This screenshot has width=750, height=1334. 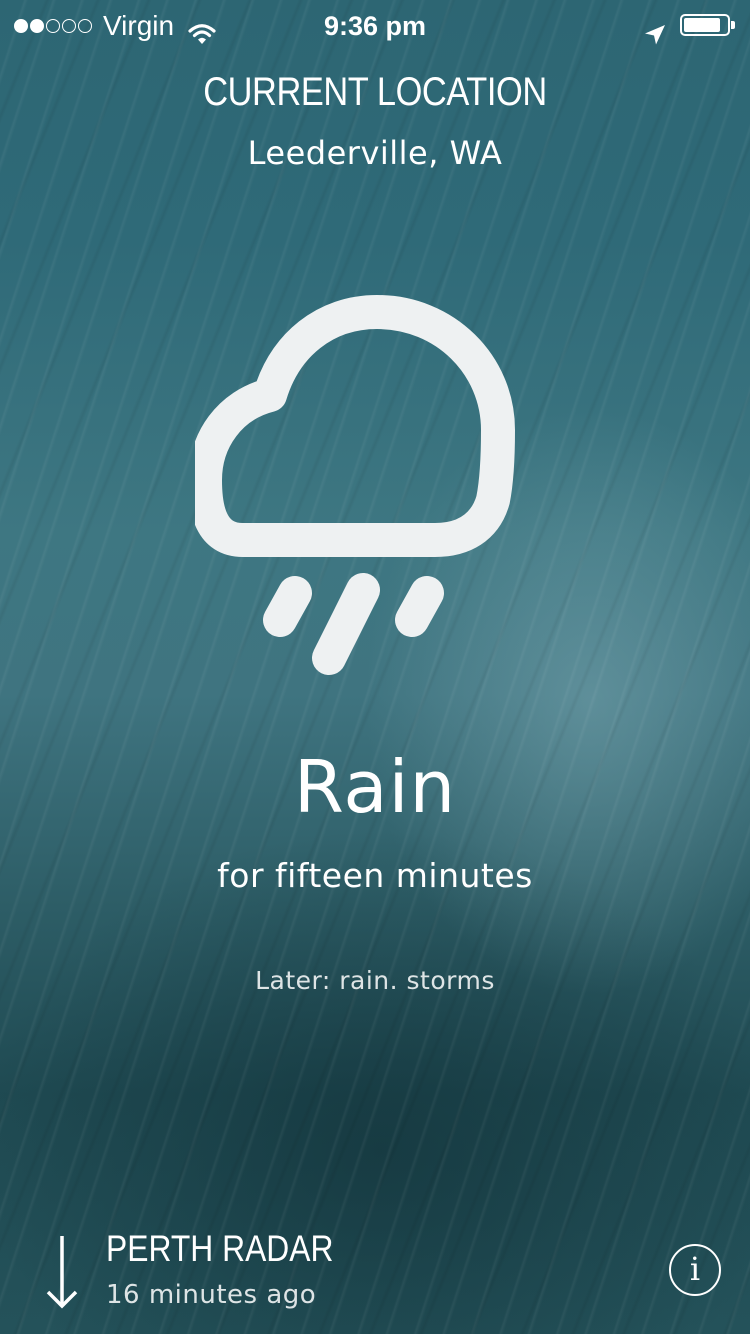 I want to click on clock: 9:36 pm, so click(x=375, y=26).